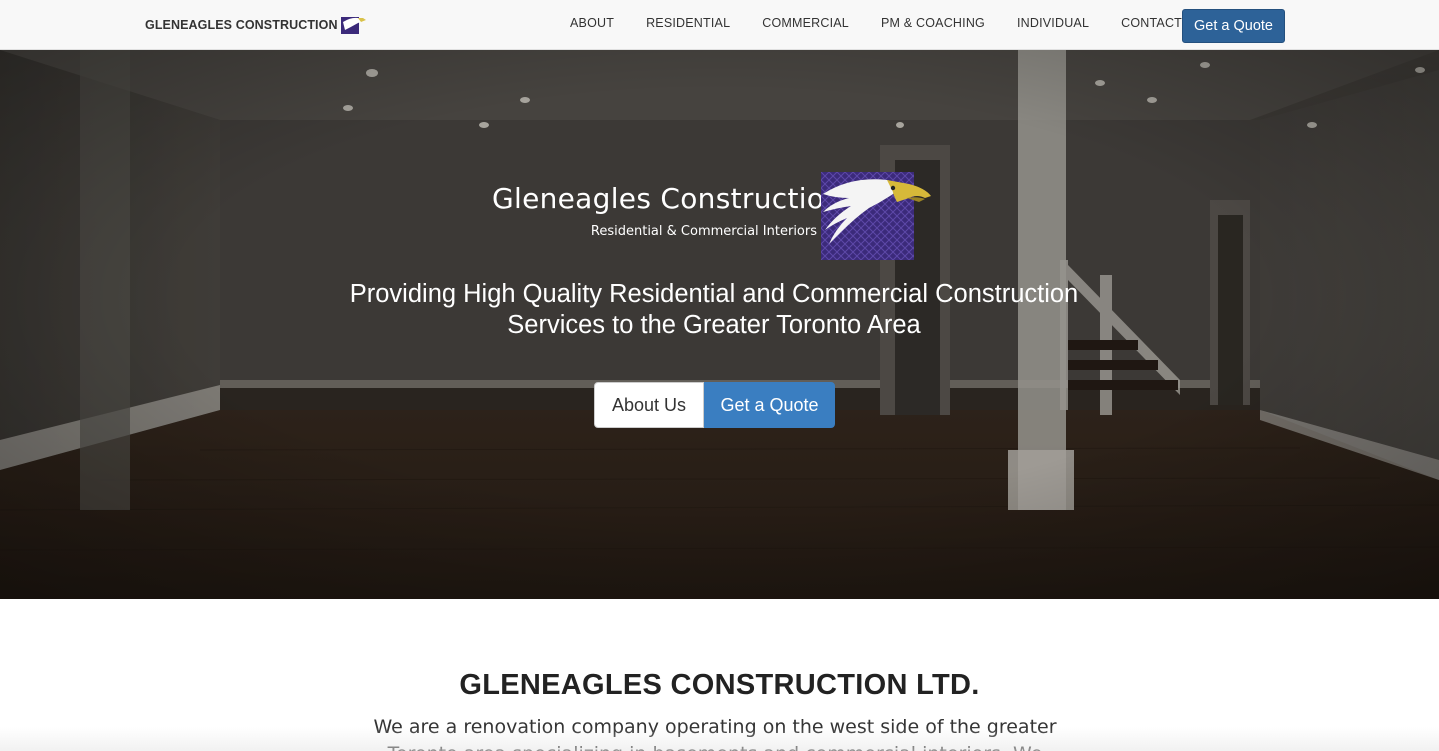 This screenshot has height=751, width=1439. What do you see at coordinates (1053, 24) in the screenshot?
I see `nav-individual: INDIVIDUAL` at bounding box center [1053, 24].